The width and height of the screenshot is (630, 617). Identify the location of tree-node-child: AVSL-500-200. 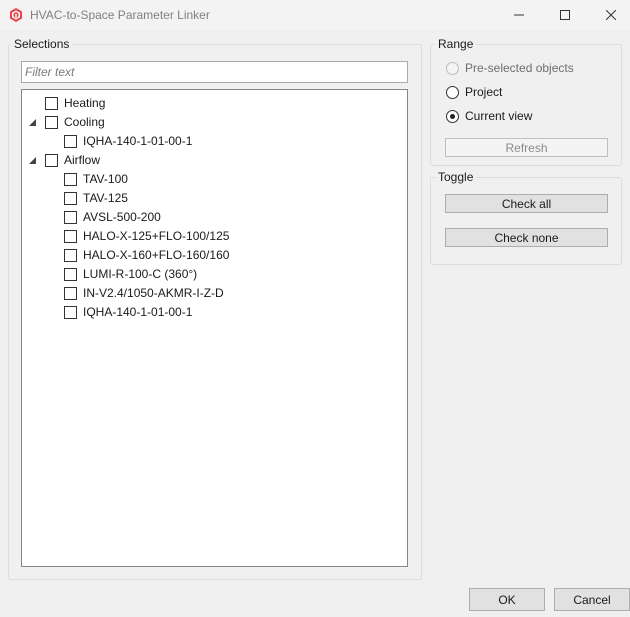
(112, 217).